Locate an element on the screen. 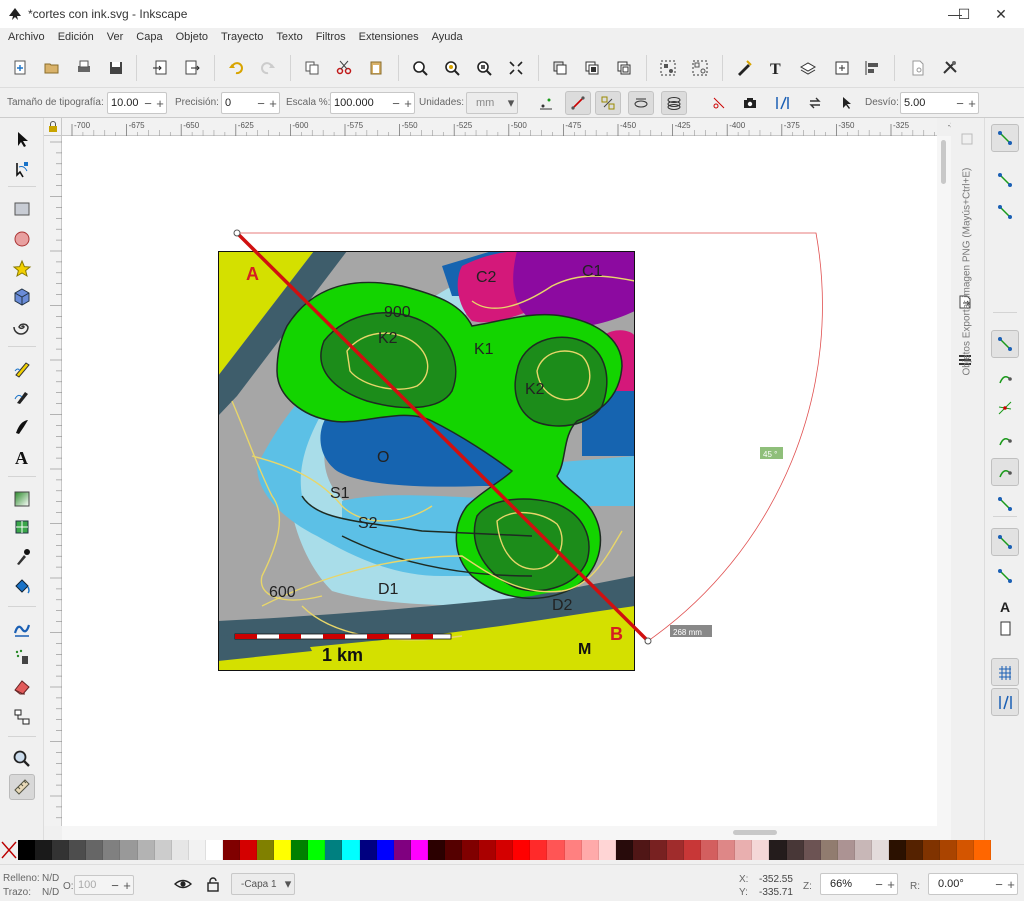  offset-increment: + is located at coordinates (972, 103).